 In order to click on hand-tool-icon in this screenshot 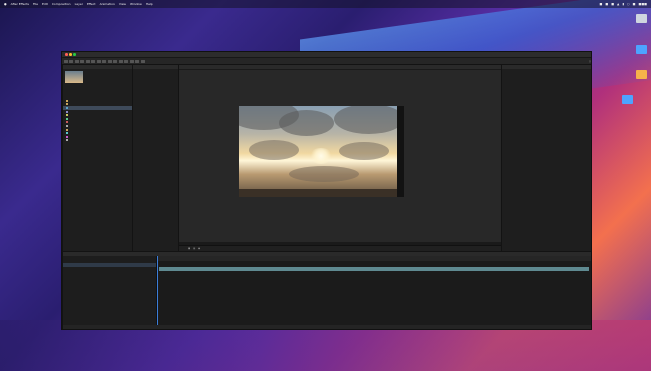, I will do `click(76, 61)`.